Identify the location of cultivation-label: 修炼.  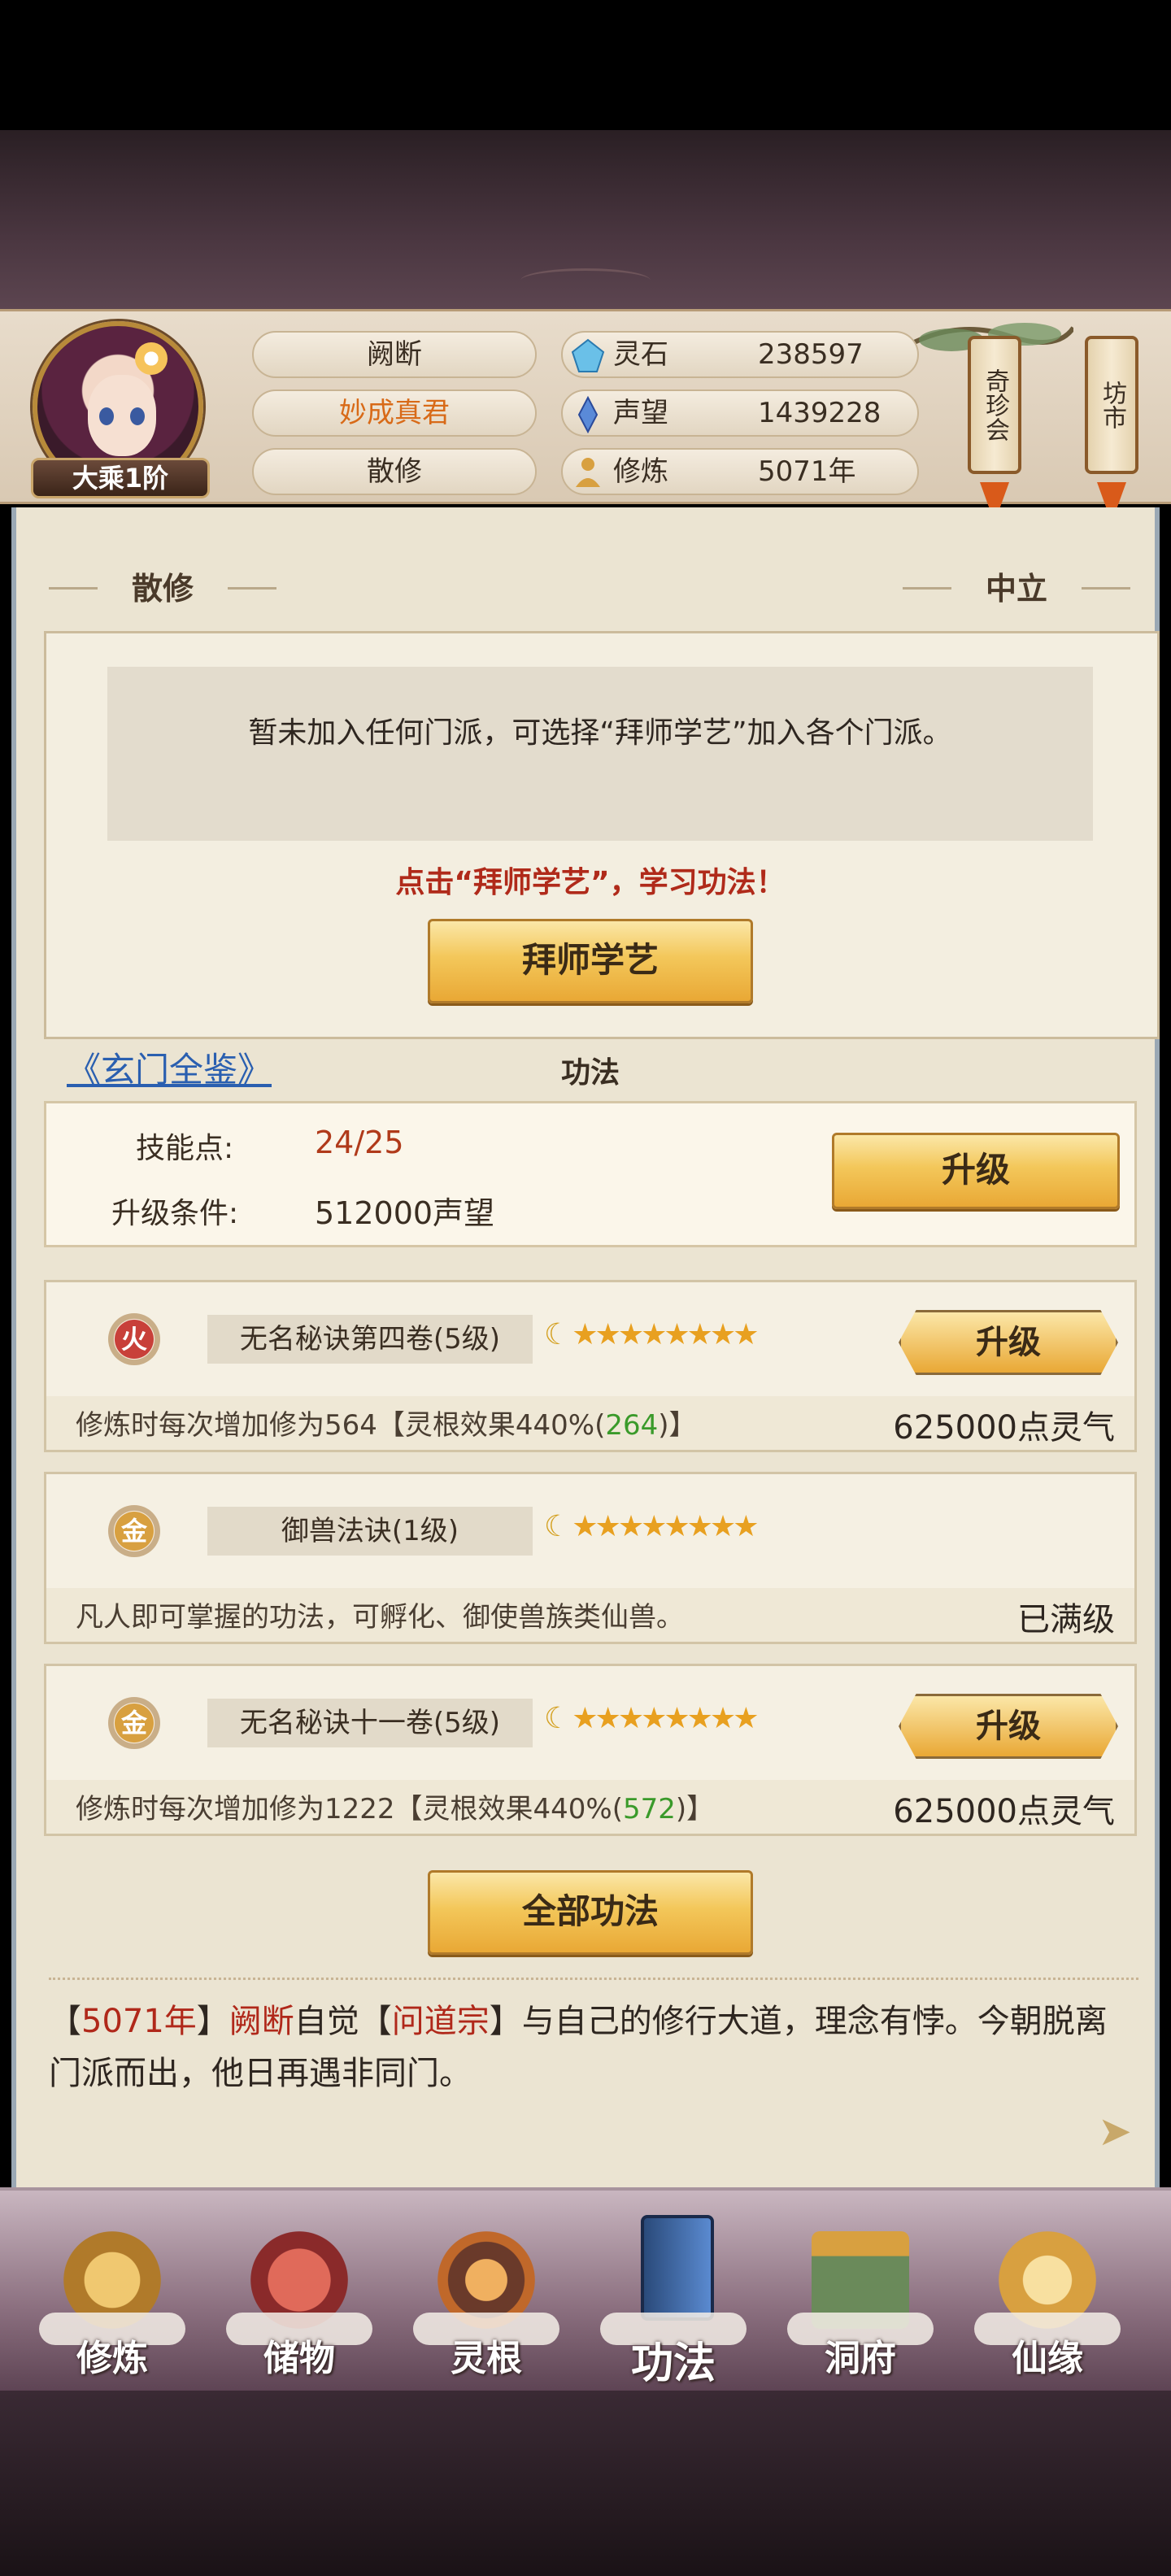
(641, 472).